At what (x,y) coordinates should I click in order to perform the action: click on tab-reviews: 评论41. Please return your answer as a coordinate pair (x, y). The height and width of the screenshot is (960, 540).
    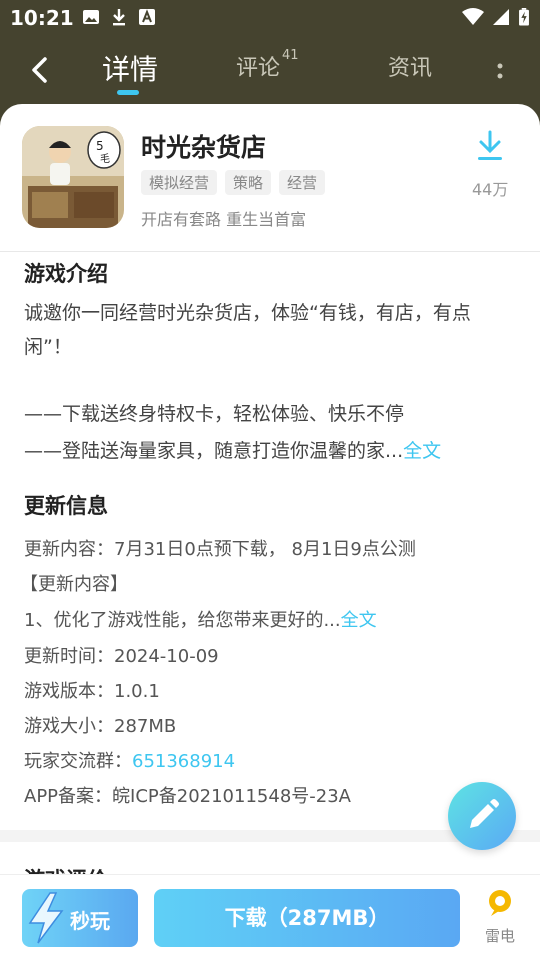
    Looking at the image, I should click on (267, 64).